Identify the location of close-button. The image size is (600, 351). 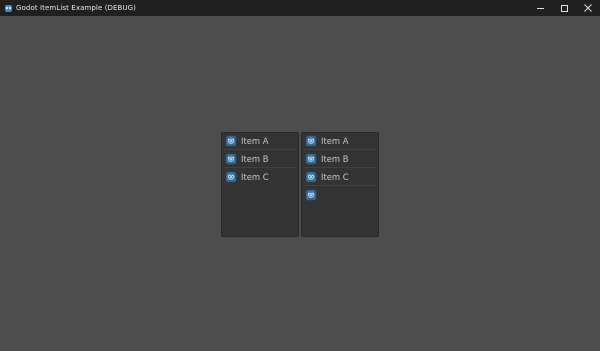
(588, 8).